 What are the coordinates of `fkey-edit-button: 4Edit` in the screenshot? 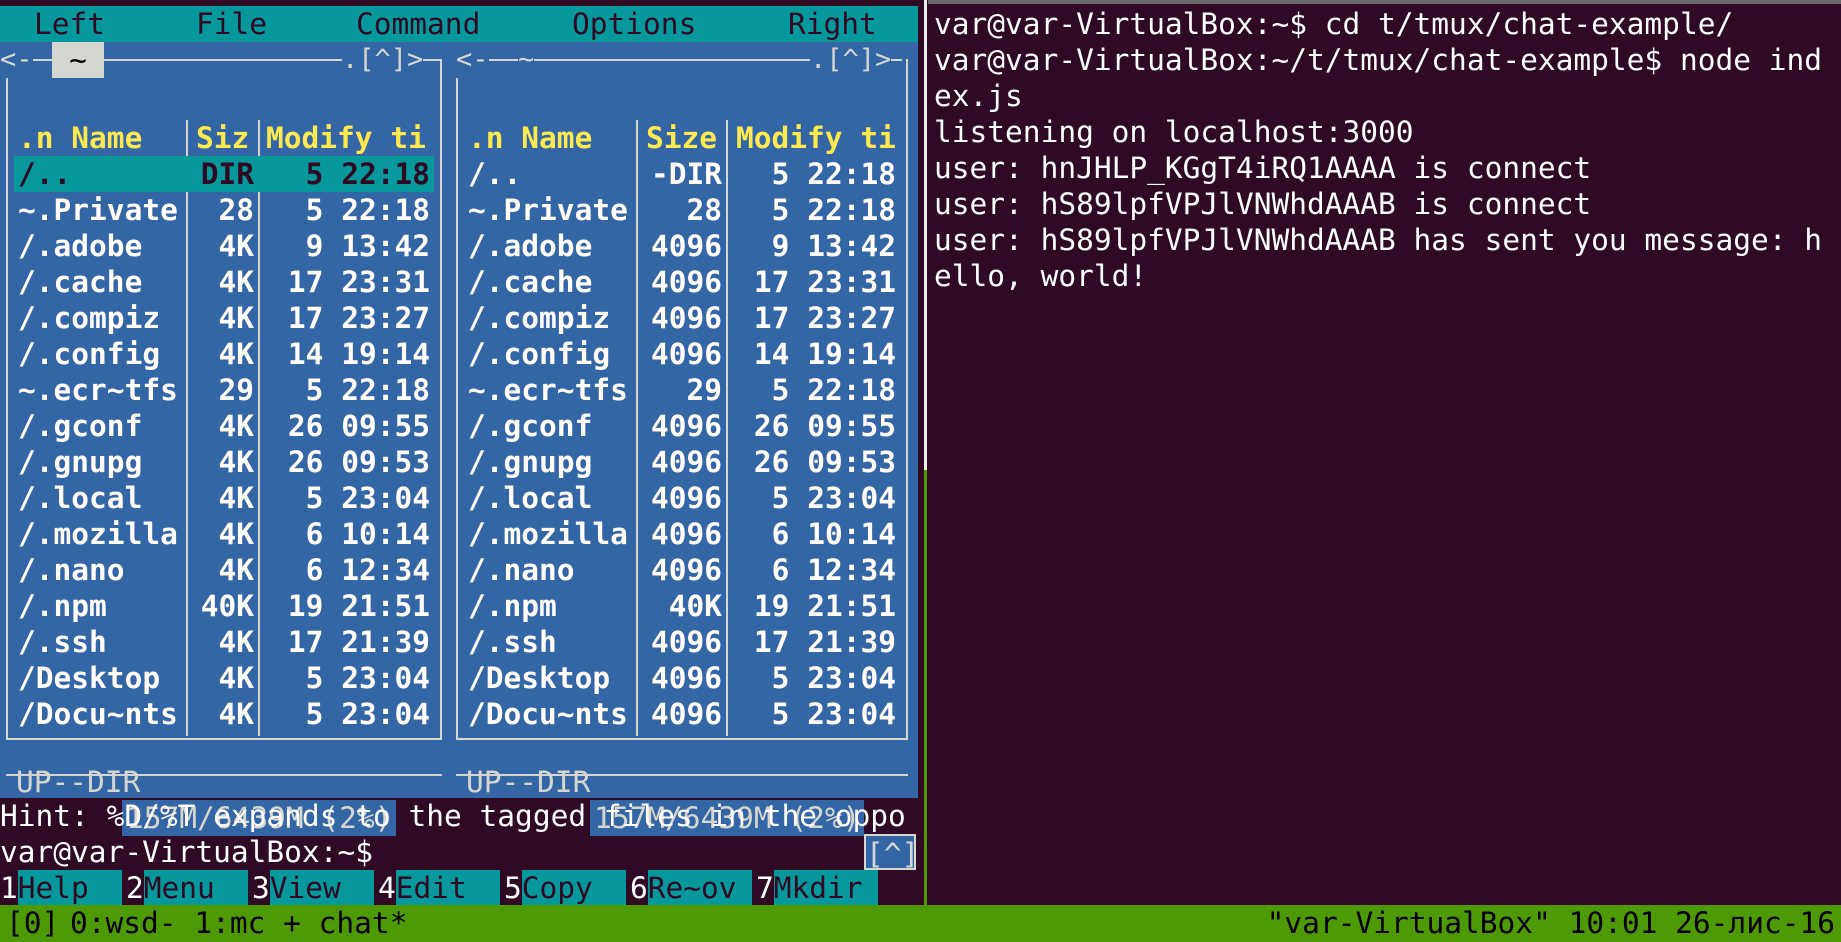 It's located at (439, 888).